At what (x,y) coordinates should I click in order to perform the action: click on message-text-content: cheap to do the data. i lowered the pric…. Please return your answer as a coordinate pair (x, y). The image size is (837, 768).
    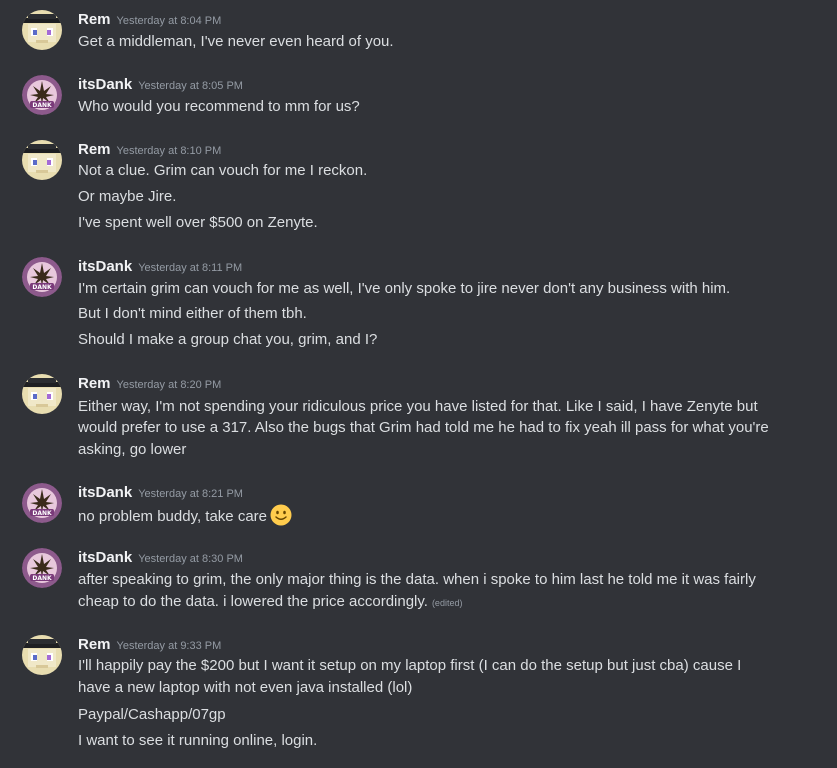
    Looking at the image, I should click on (253, 601).